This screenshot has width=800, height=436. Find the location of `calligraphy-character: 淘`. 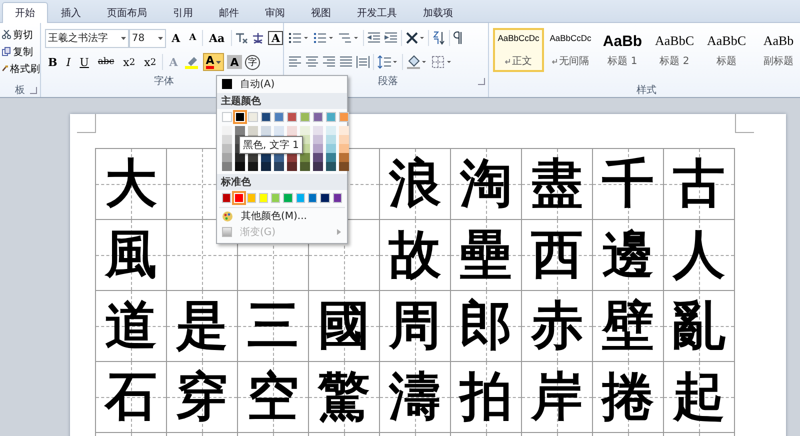

calligraphy-character: 淘 is located at coordinates (486, 184).